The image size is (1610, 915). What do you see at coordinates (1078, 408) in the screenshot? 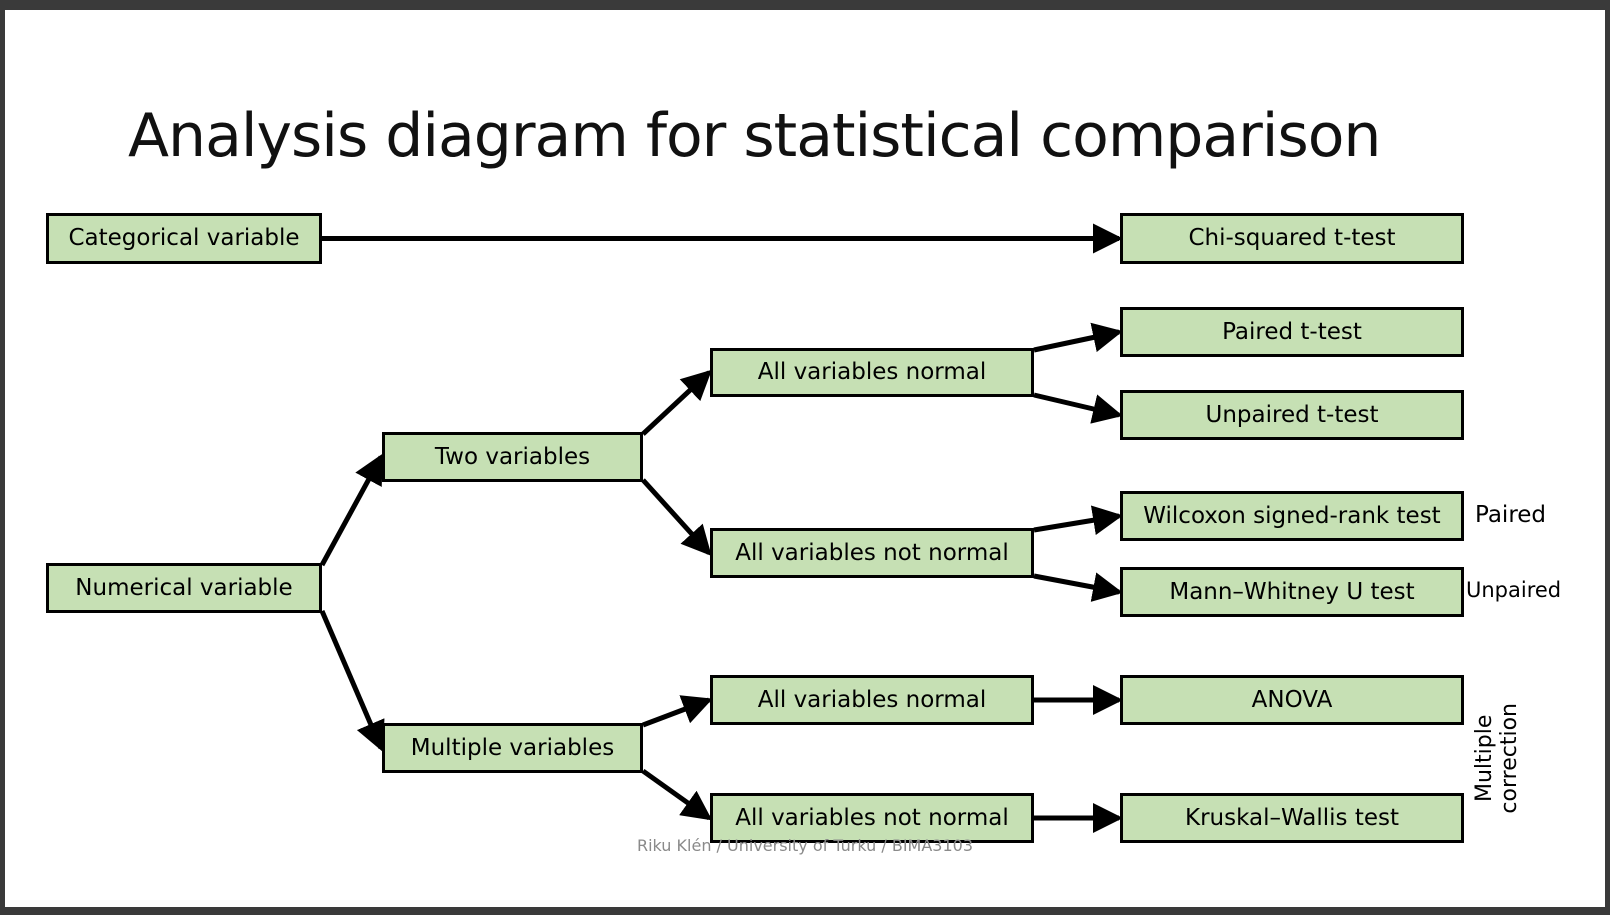
I see `arrow-two_normal-to-unpaired_t_test` at bounding box center [1078, 408].